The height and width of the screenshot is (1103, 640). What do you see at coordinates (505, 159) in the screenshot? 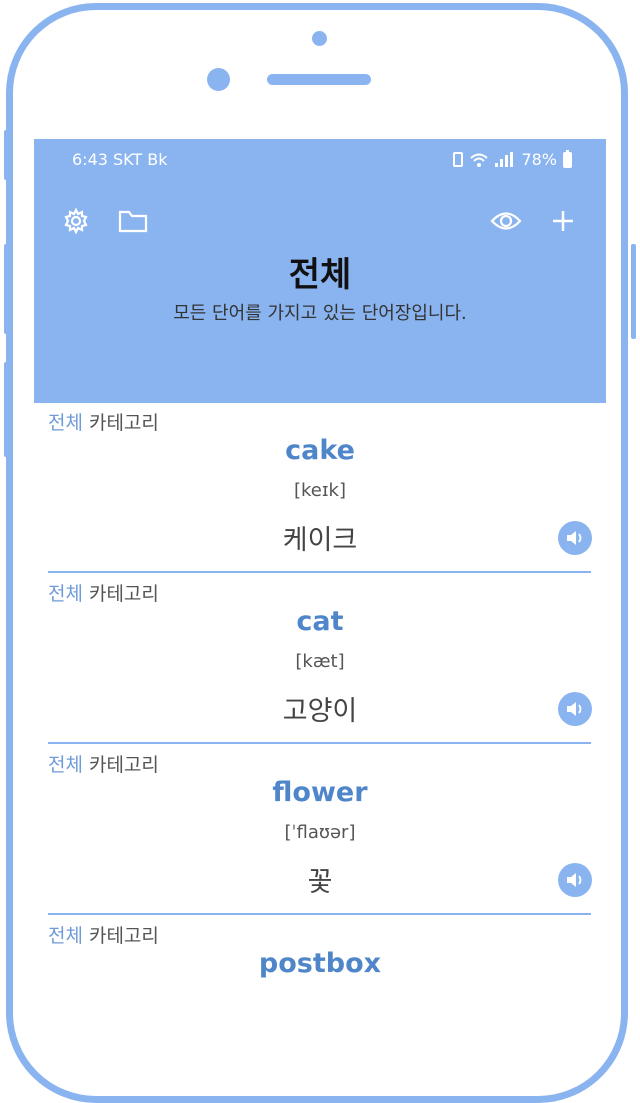
I see `signal-icon` at bounding box center [505, 159].